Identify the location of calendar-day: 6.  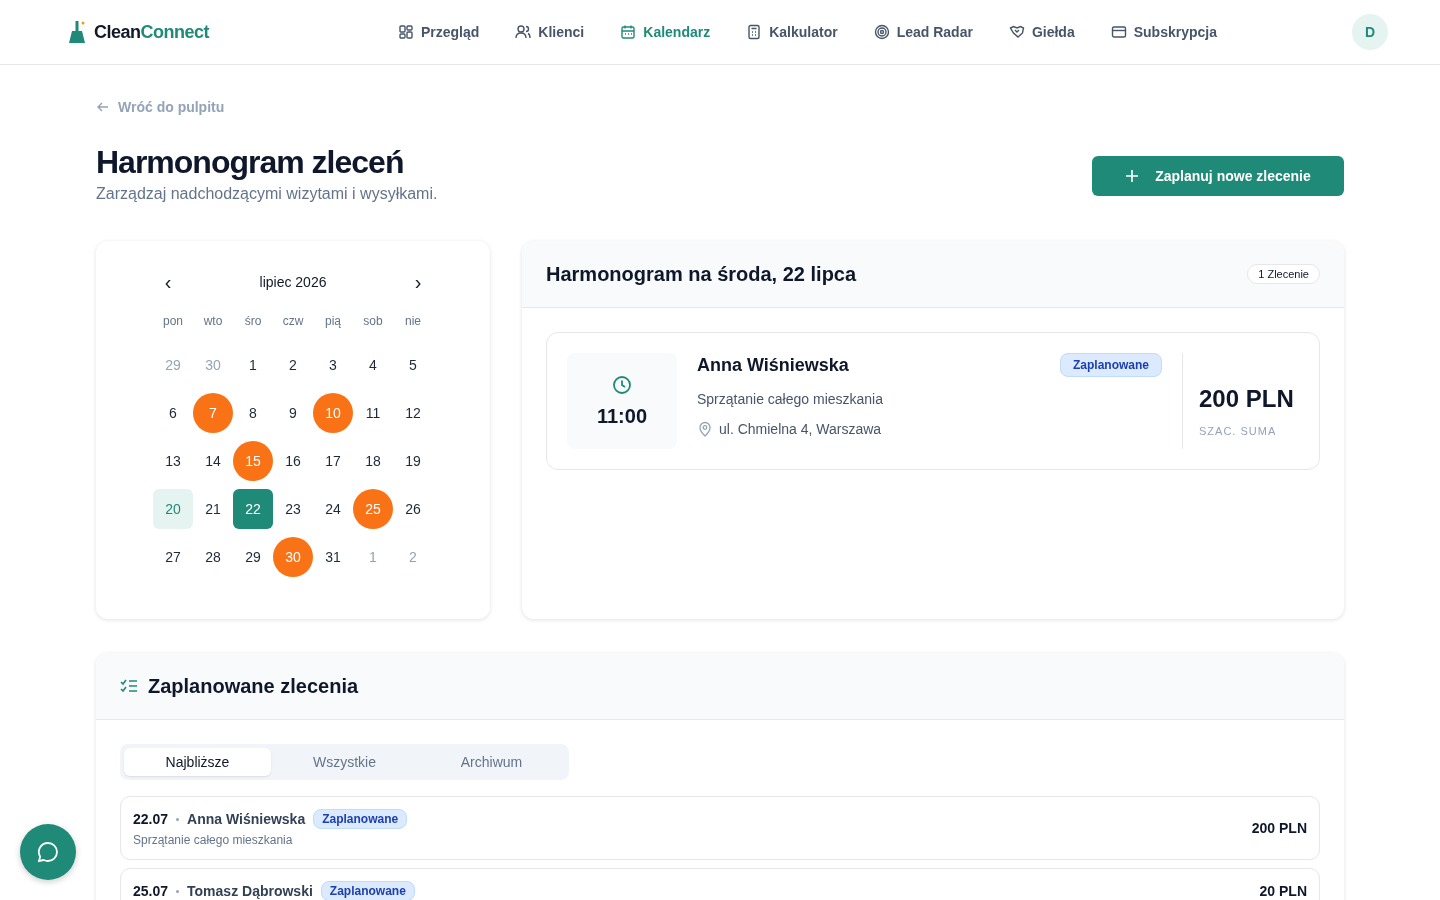
(173, 413).